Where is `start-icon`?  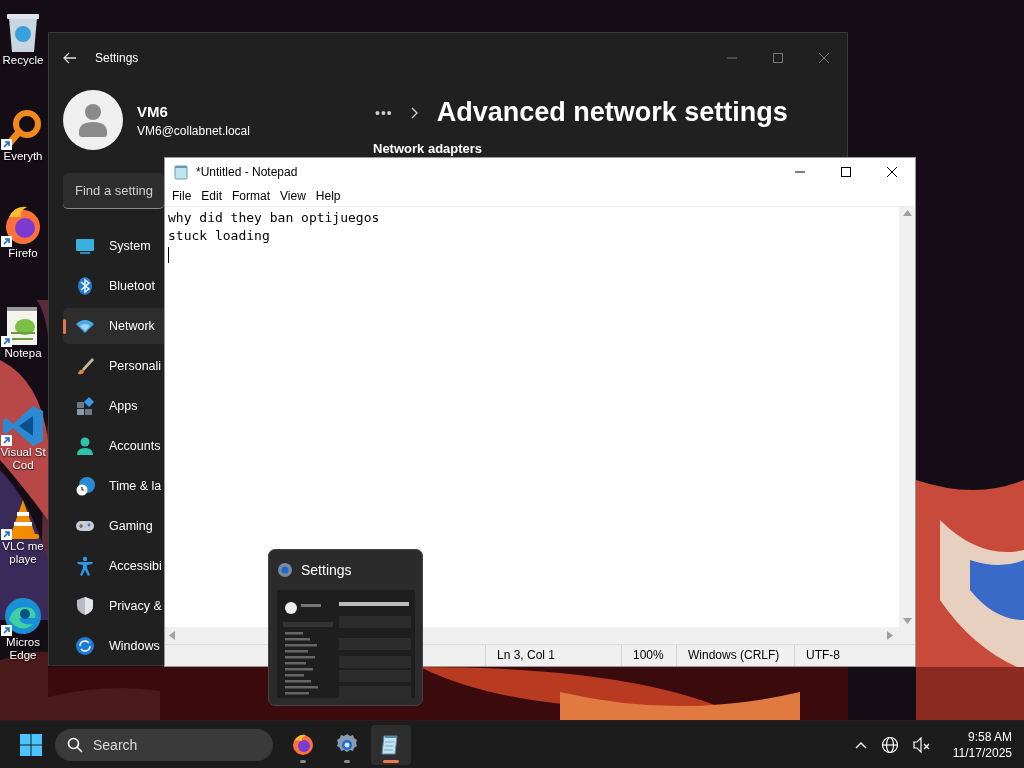 start-icon is located at coordinates (31, 744).